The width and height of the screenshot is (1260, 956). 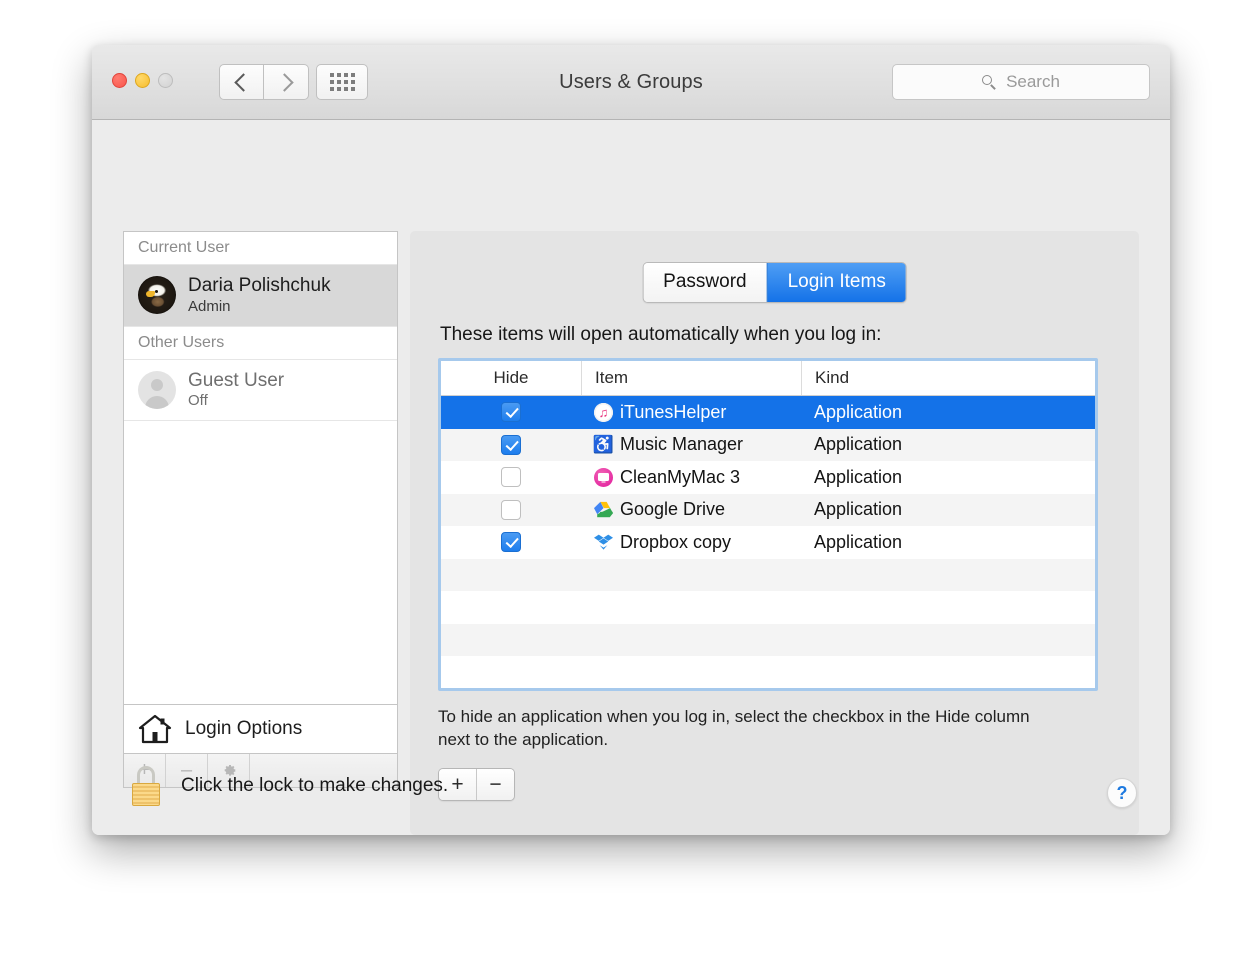 I want to click on user-name: Guest User, so click(x=236, y=380).